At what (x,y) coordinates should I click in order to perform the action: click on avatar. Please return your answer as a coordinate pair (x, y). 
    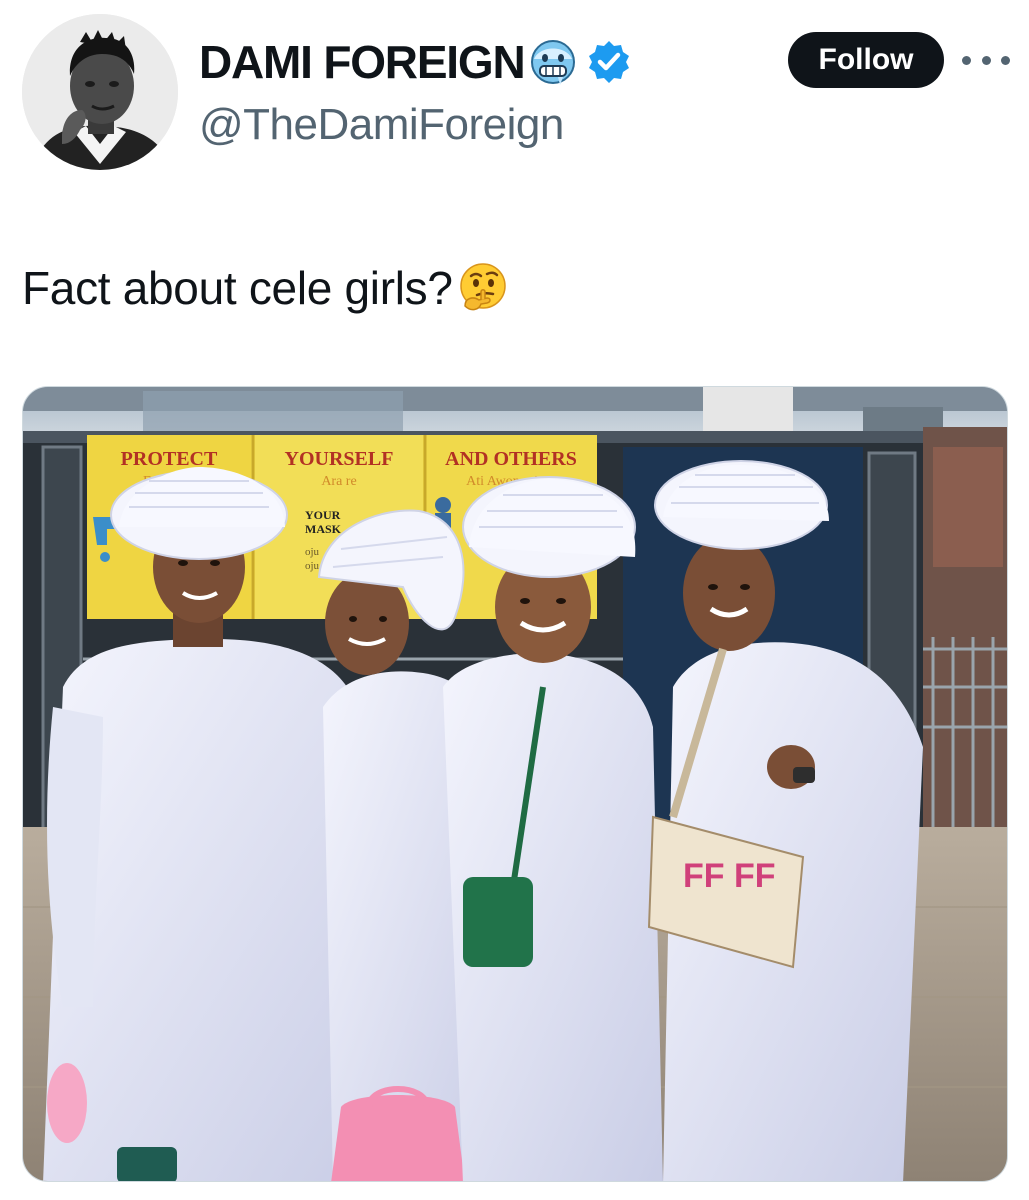
    Looking at the image, I should click on (100, 92).